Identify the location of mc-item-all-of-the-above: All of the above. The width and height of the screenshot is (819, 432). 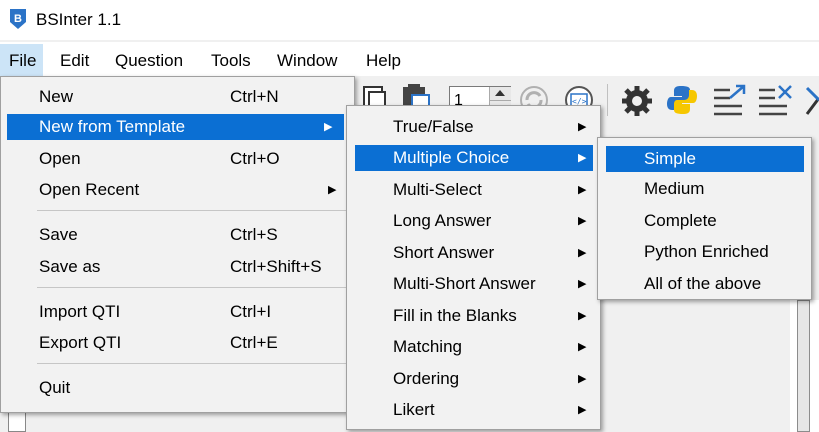
(704, 284).